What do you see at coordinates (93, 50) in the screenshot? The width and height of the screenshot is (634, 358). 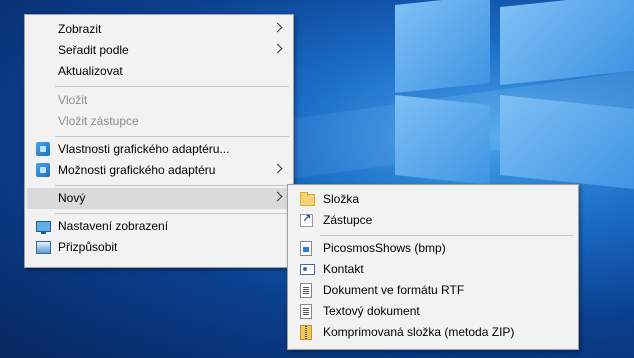 I see `menu-item-label: Seřadit podle` at bounding box center [93, 50].